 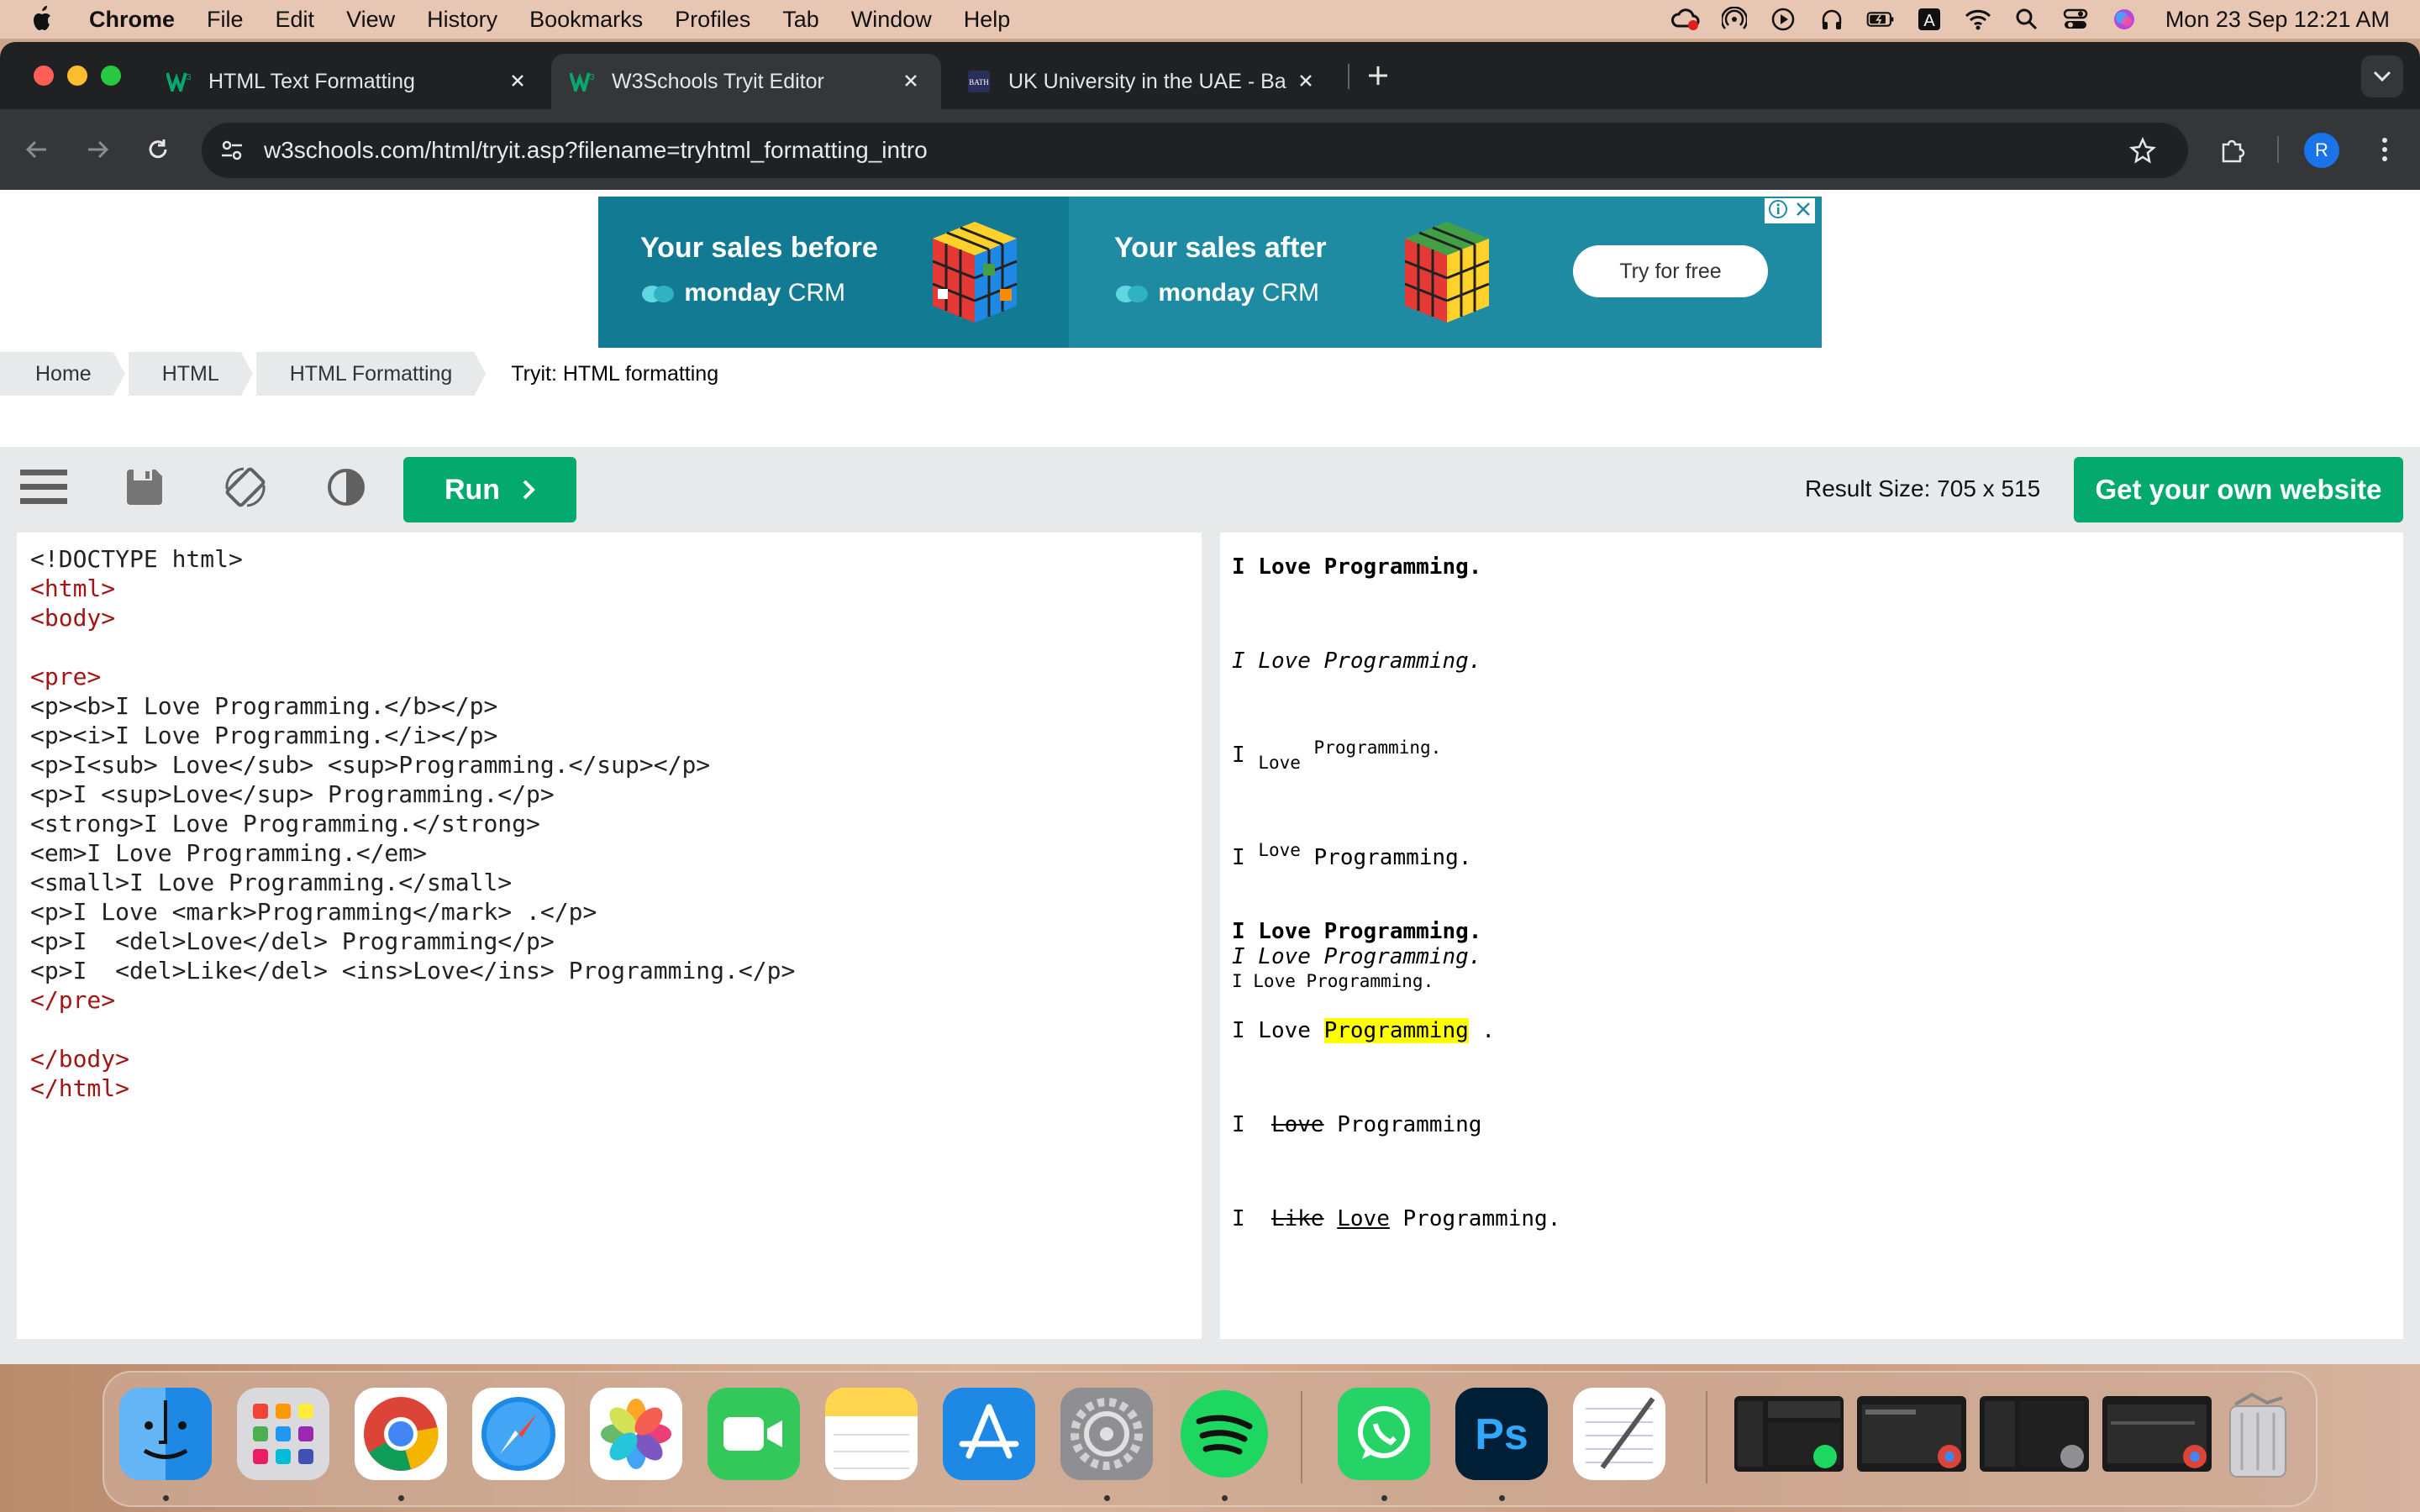 What do you see at coordinates (2322, 150) in the screenshot?
I see `profile-avatar: R` at bounding box center [2322, 150].